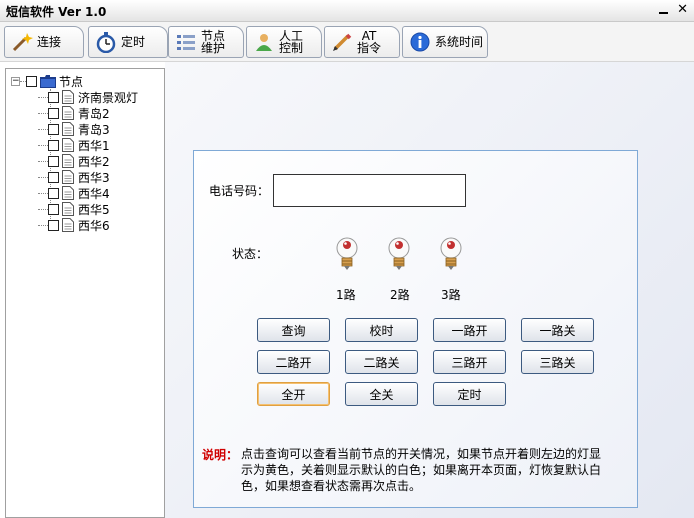 The height and width of the screenshot is (518, 694). I want to click on route1-off-button: 一路关, so click(557, 330).